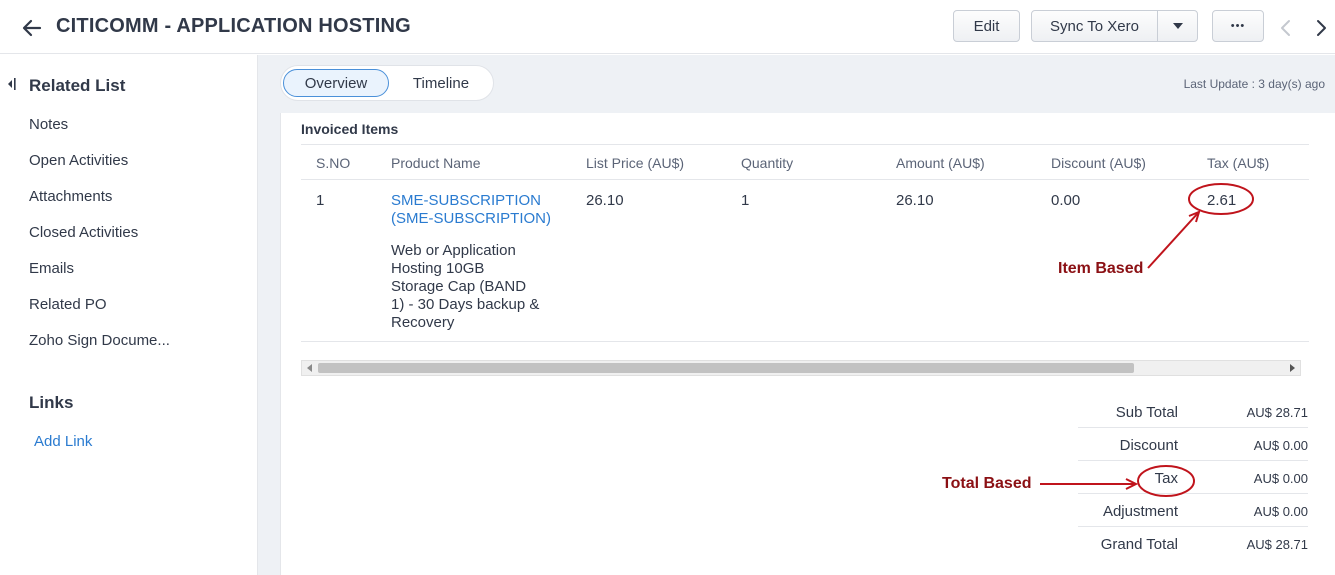 This screenshot has width=1335, height=575. What do you see at coordinates (1193, 510) in the screenshot?
I see `totals-row-adjustment: Adjustment AU$ 0.00` at bounding box center [1193, 510].